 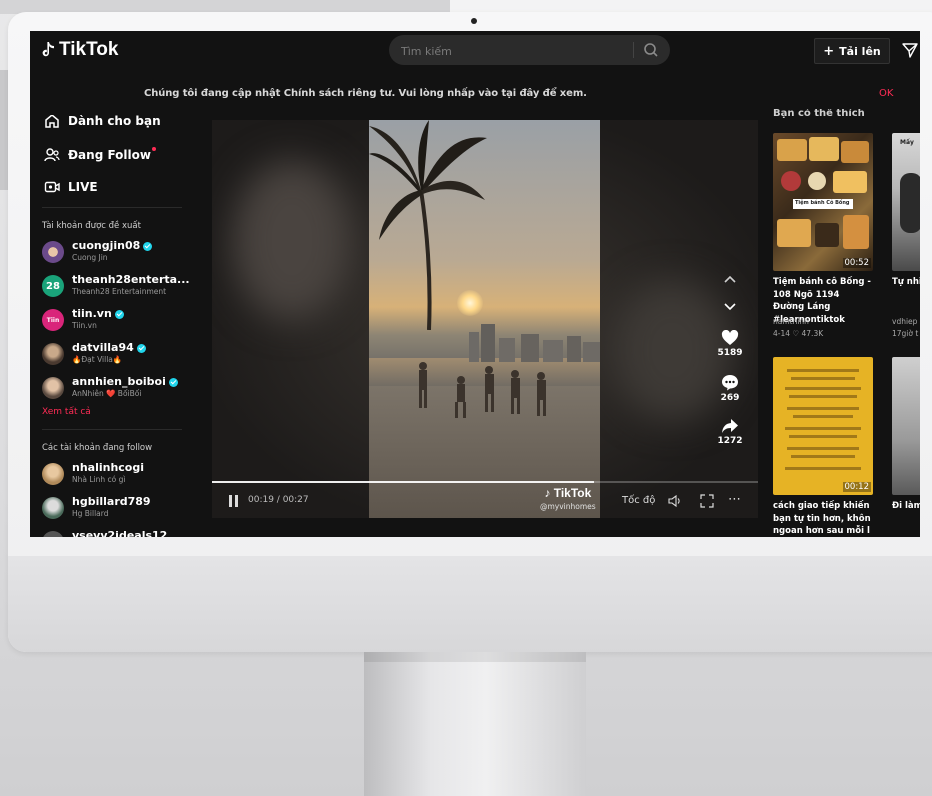 What do you see at coordinates (707, 501) in the screenshot?
I see `fullscreen-icon` at bounding box center [707, 501].